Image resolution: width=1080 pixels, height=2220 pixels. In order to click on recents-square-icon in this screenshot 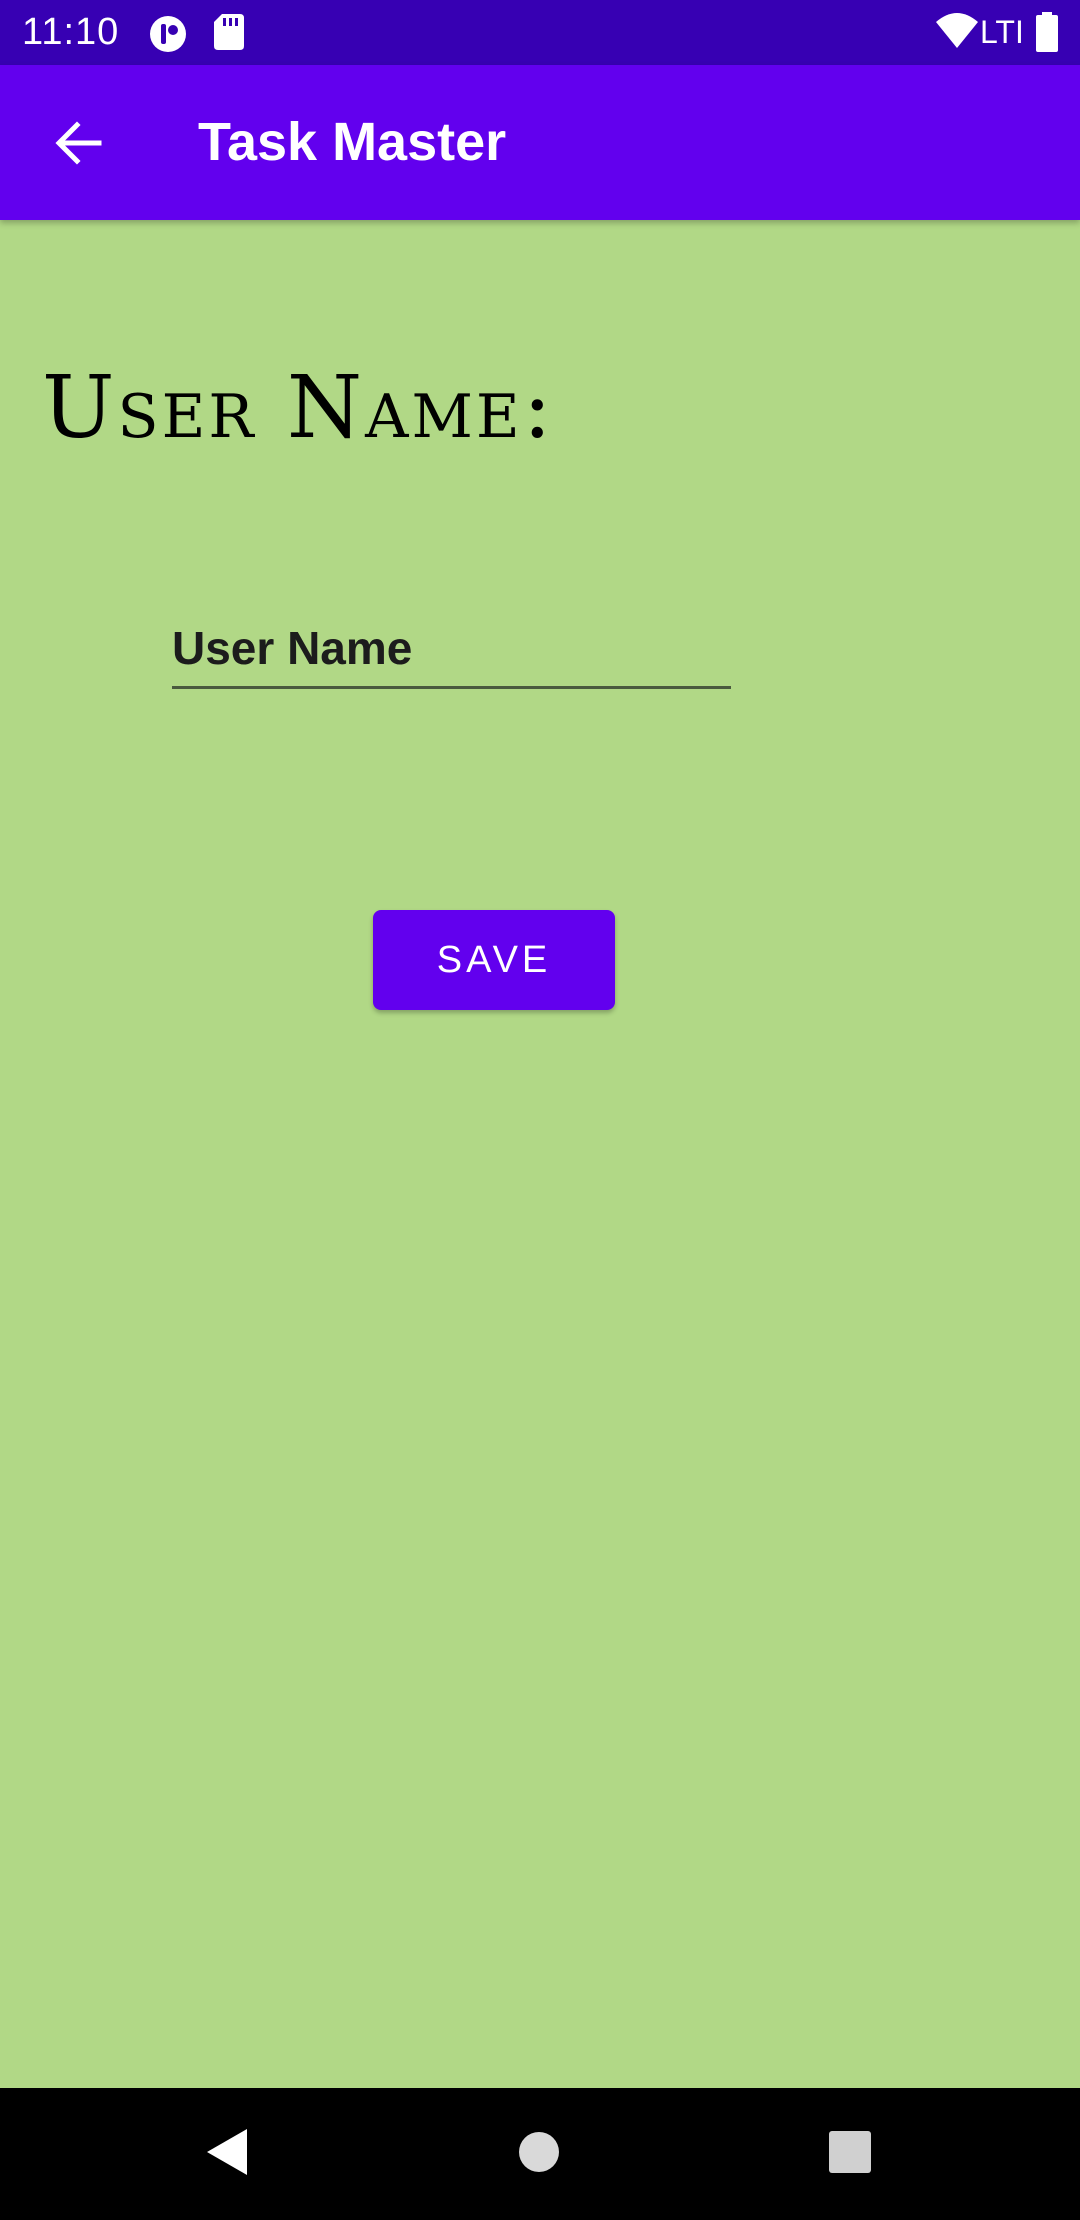, I will do `click(850, 2154)`.